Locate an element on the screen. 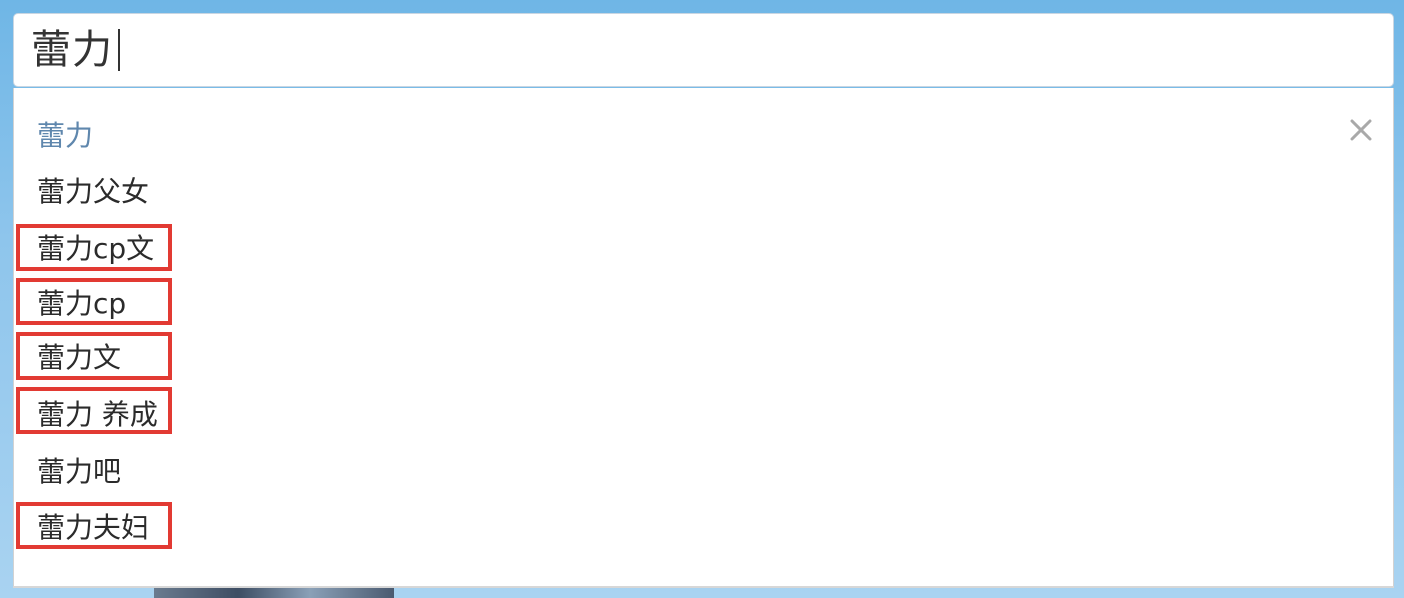 The image size is (1404, 598). suggestion-item: 蕾力夫妇 is located at coordinates (93, 526).